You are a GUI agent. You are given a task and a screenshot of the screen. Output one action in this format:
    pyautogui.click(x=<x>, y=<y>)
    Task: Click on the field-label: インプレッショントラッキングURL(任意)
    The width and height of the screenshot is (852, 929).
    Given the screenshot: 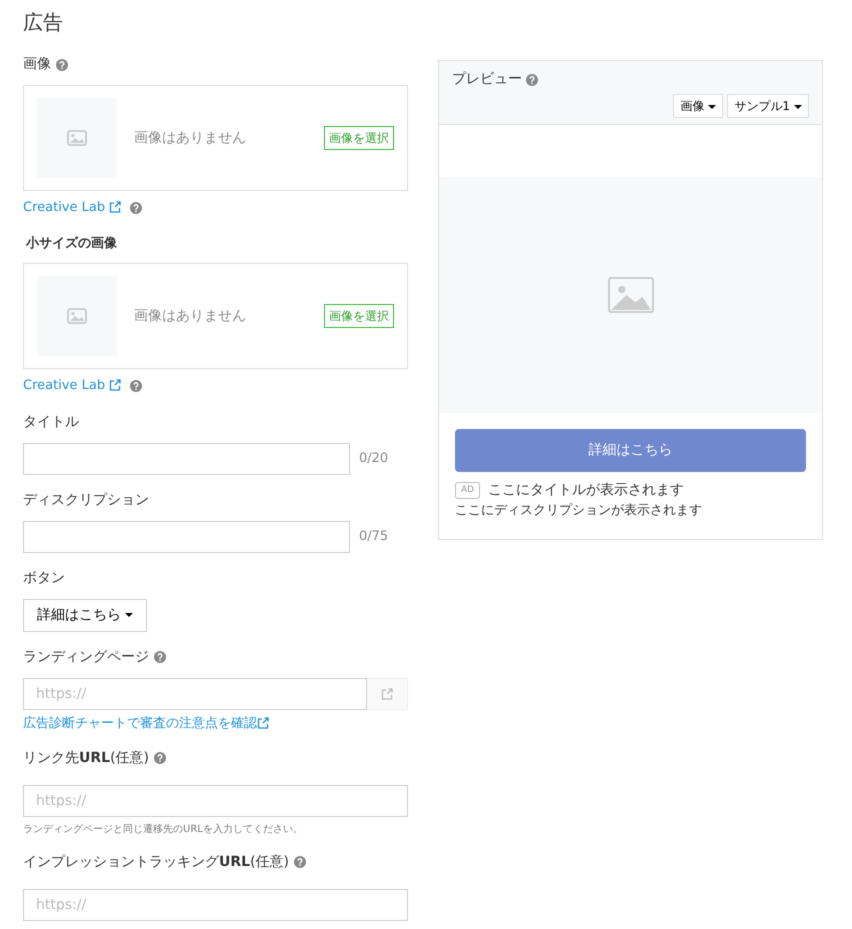 What is the action you would take?
    pyautogui.click(x=156, y=862)
    